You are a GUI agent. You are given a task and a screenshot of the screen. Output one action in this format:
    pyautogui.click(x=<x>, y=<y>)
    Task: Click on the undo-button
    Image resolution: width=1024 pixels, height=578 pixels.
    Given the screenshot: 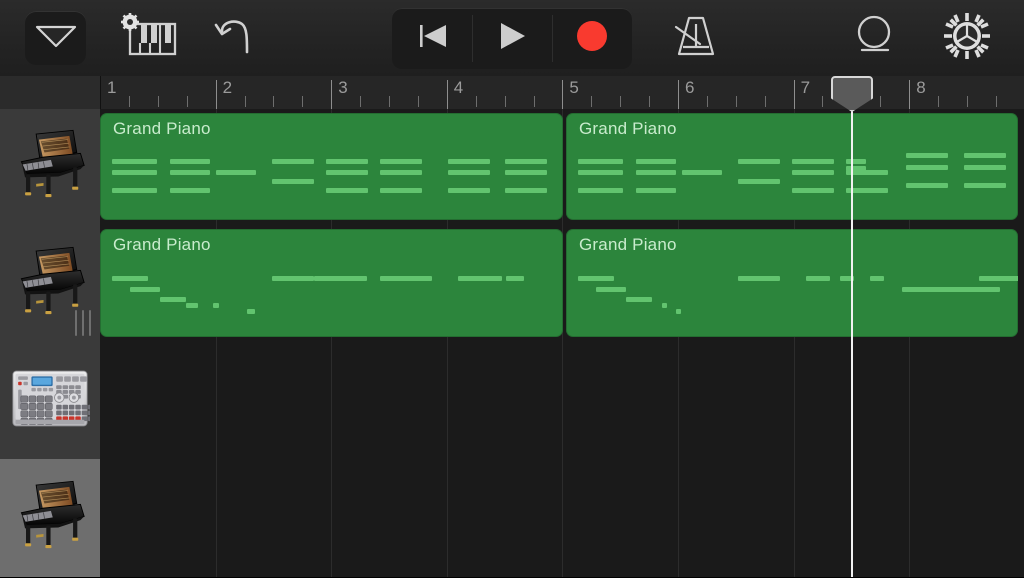 What is the action you would take?
    pyautogui.click(x=235, y=38)
    